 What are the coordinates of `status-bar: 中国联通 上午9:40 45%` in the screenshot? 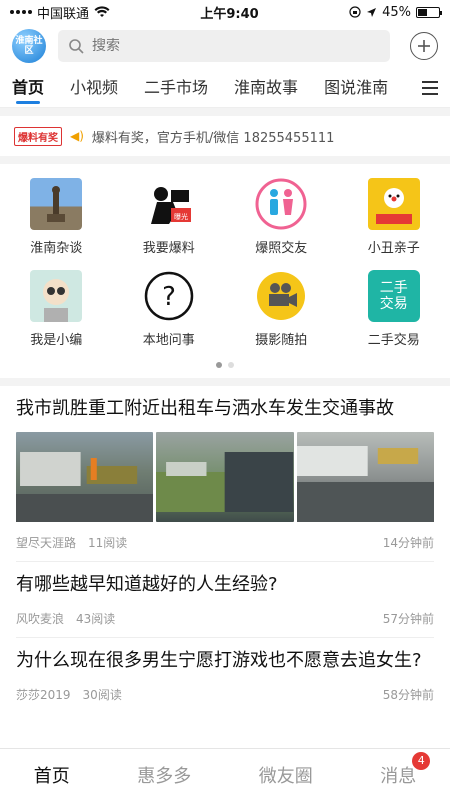 It's located at (225, 12).